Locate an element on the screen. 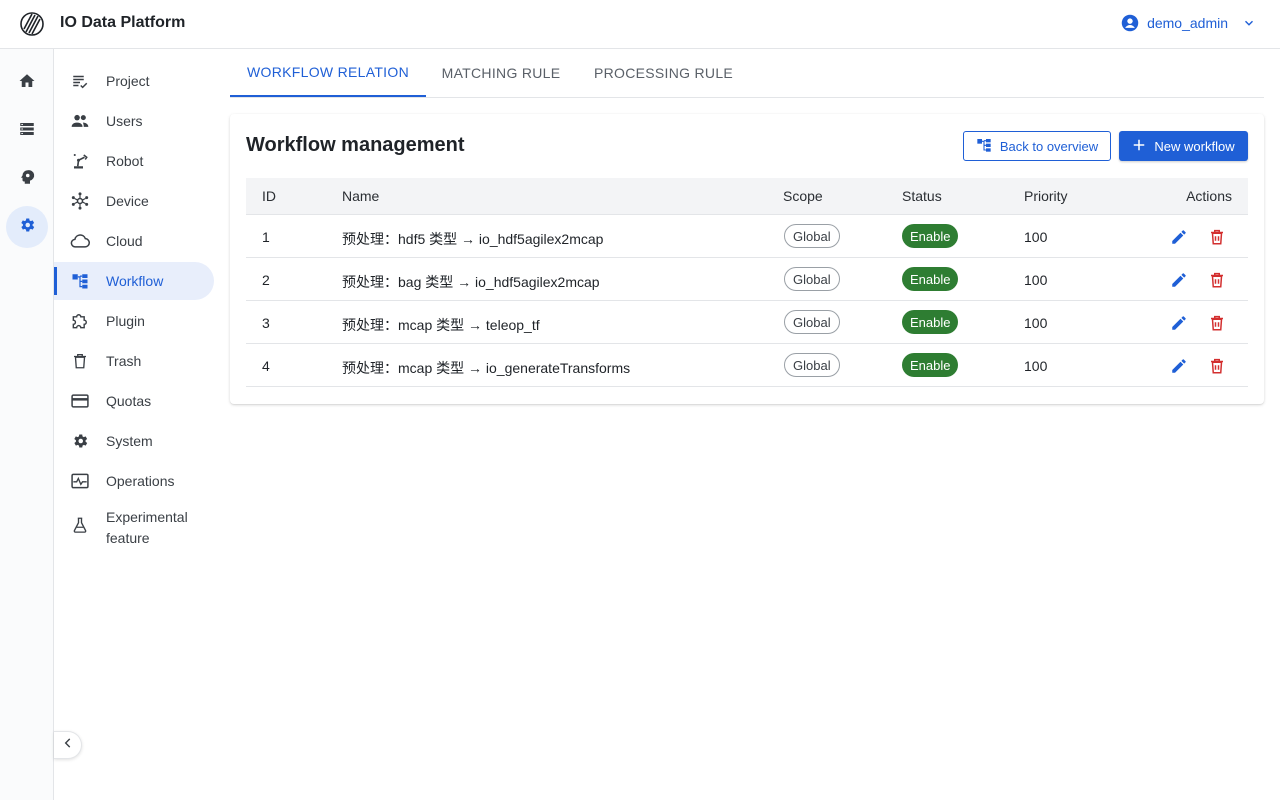  app-title: IO Data Platform is located at coordinates (123, 22).